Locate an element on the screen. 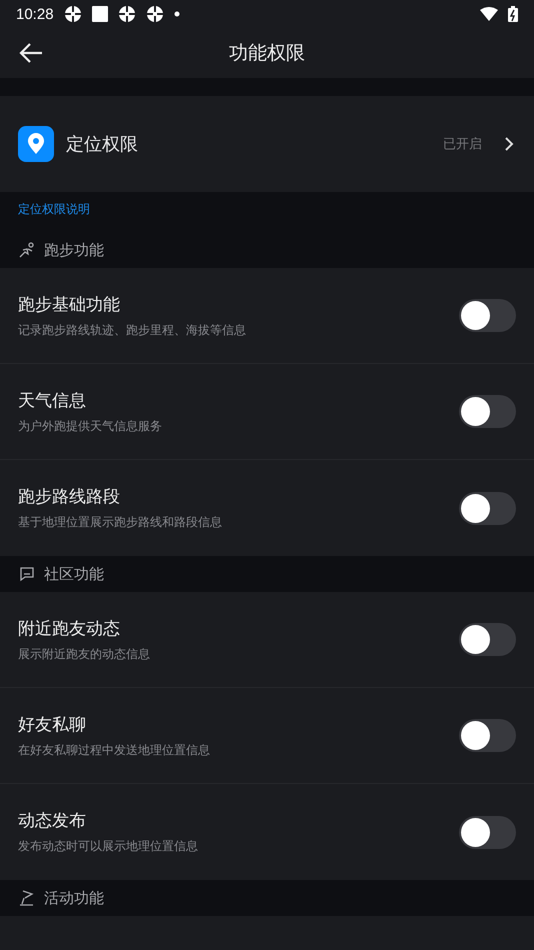 Image resolution: width=534 pixels, height=950 pixels. setting-title: 跑步基础功能 is located at coordinates (69, 305).